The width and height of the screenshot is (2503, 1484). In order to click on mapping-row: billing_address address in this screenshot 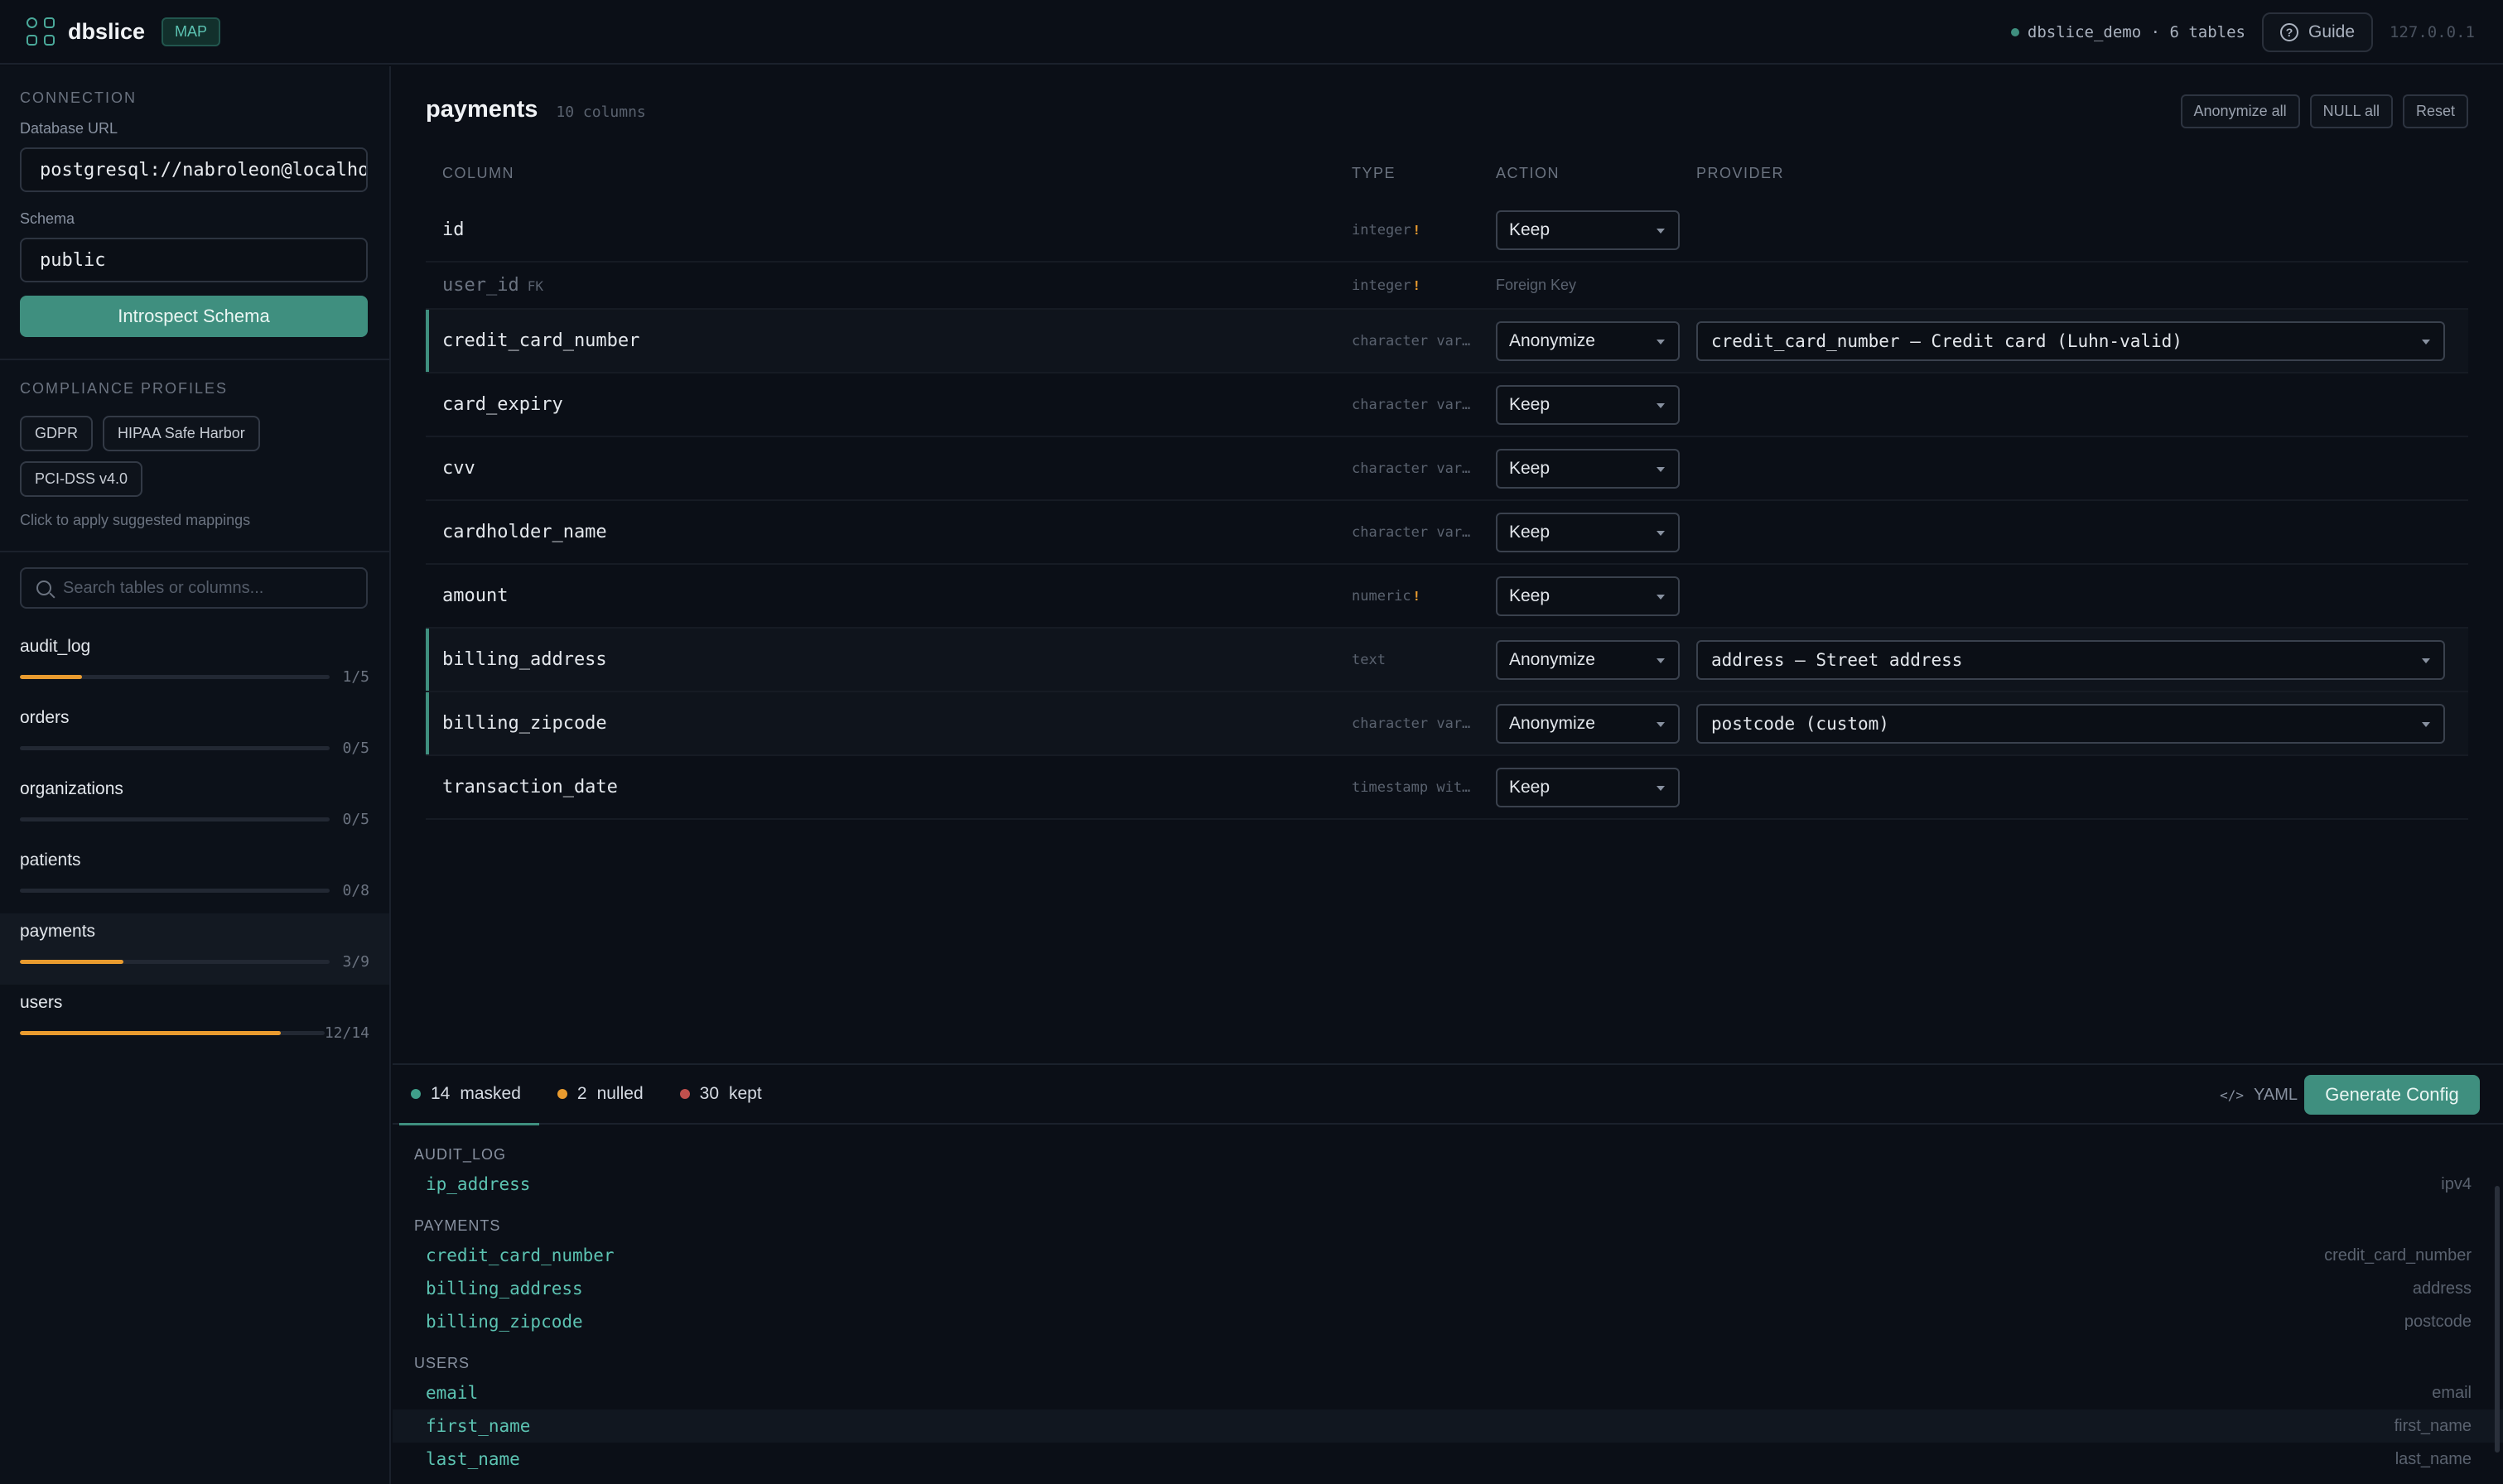, I will do `click(1448, 1288)`.